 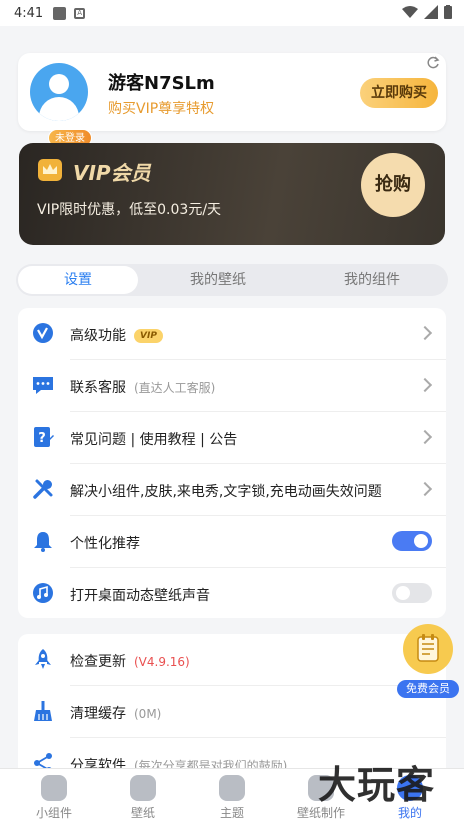 What do you see at coordinates (377, 785) in the screenshot?
I see `watermark: 大玩客` at bounding box center [377, 785].